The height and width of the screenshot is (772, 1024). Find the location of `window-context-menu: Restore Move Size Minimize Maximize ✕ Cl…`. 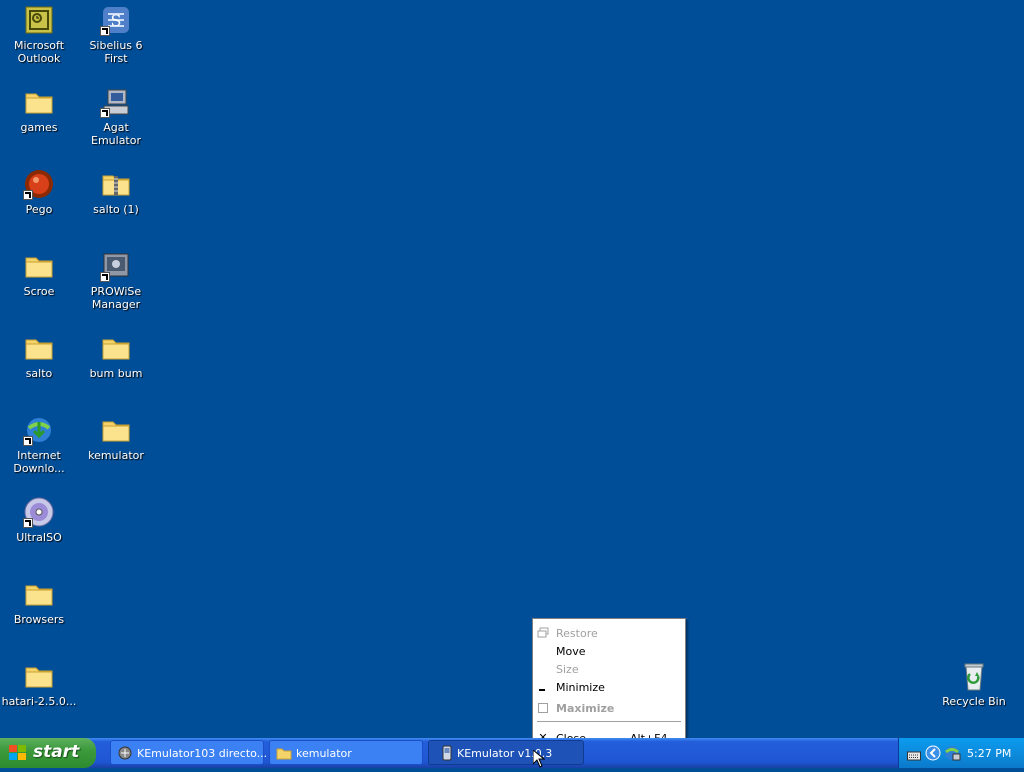

window-context-menu: Restore Move Size Minimize Maximize ✕ Cl… is located at coordinates (609, 684).